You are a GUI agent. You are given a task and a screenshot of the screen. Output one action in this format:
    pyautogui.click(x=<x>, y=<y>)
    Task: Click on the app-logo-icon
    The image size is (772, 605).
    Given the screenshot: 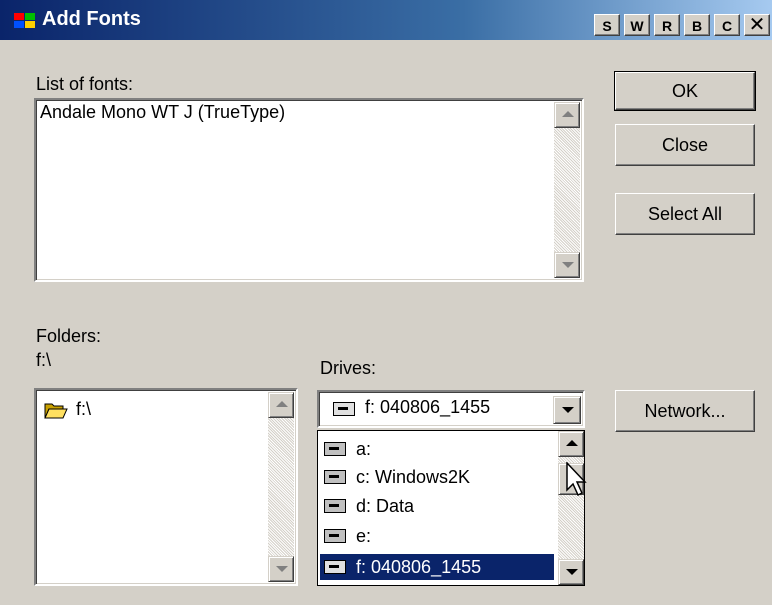 What is the action you would take?
    pyautogui.click(x=25, y=21)
    